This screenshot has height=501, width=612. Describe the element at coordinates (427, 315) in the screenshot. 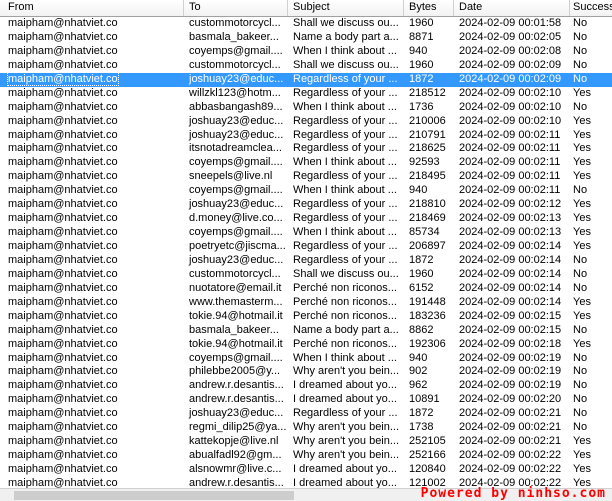

I see `cell-bytes: 183236` at that location.